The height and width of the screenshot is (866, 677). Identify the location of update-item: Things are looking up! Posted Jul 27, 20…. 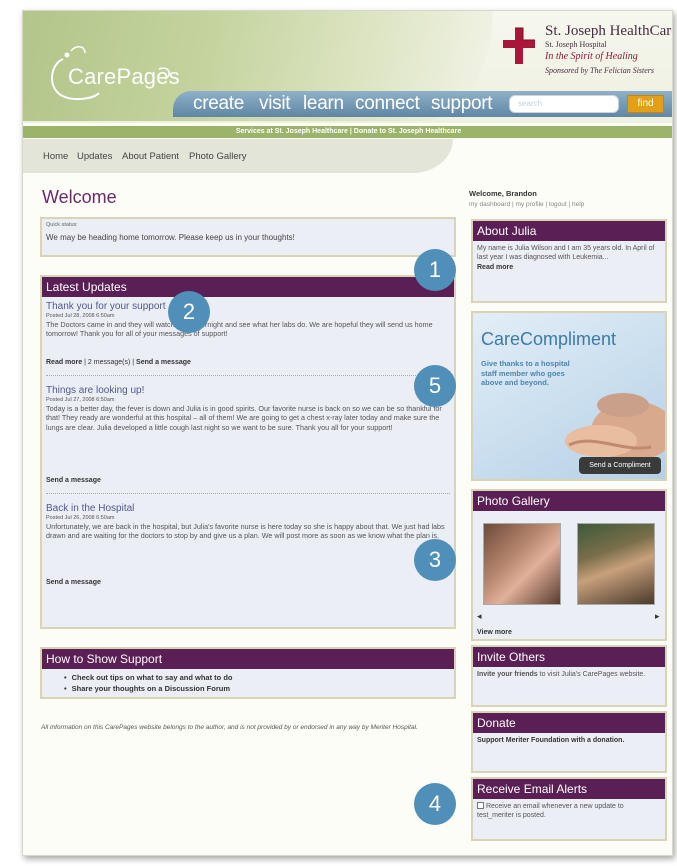
(246, 408).